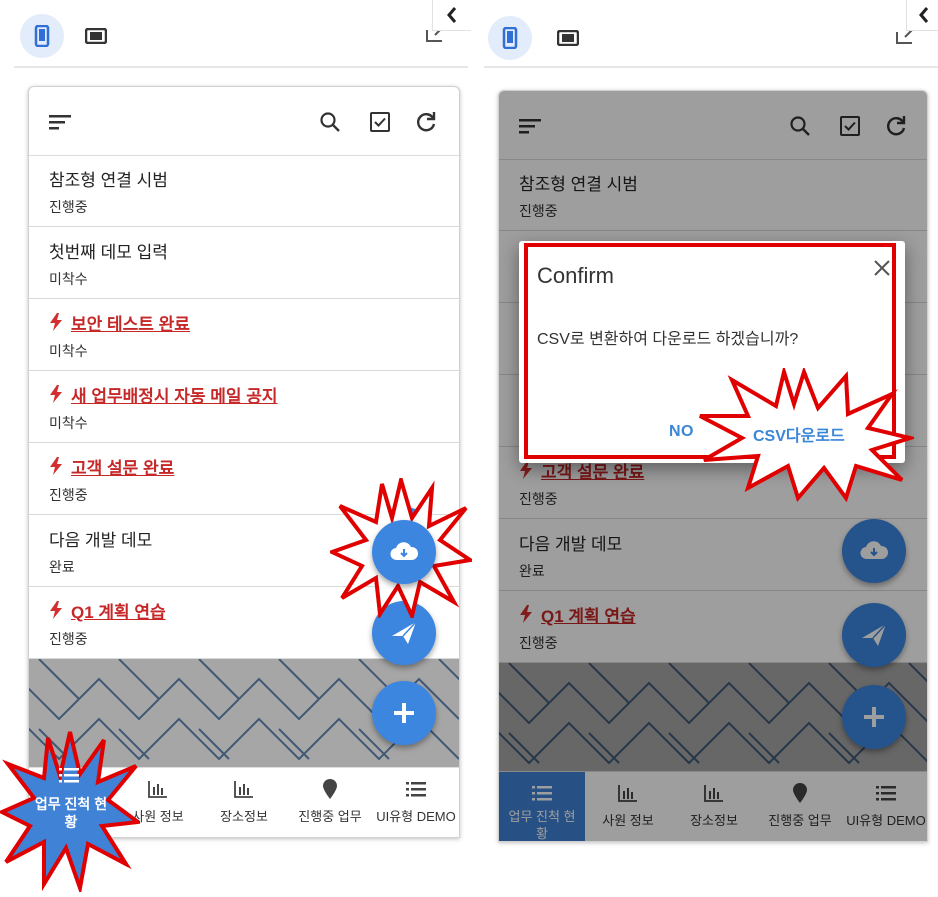 Image resolution: width=938 pixels, height=897 pixels. What do you see at coordinates (416, 816) in the screenshot?
I see `nav-label: UI유형 DEMO` at bounding box center [416, 816].